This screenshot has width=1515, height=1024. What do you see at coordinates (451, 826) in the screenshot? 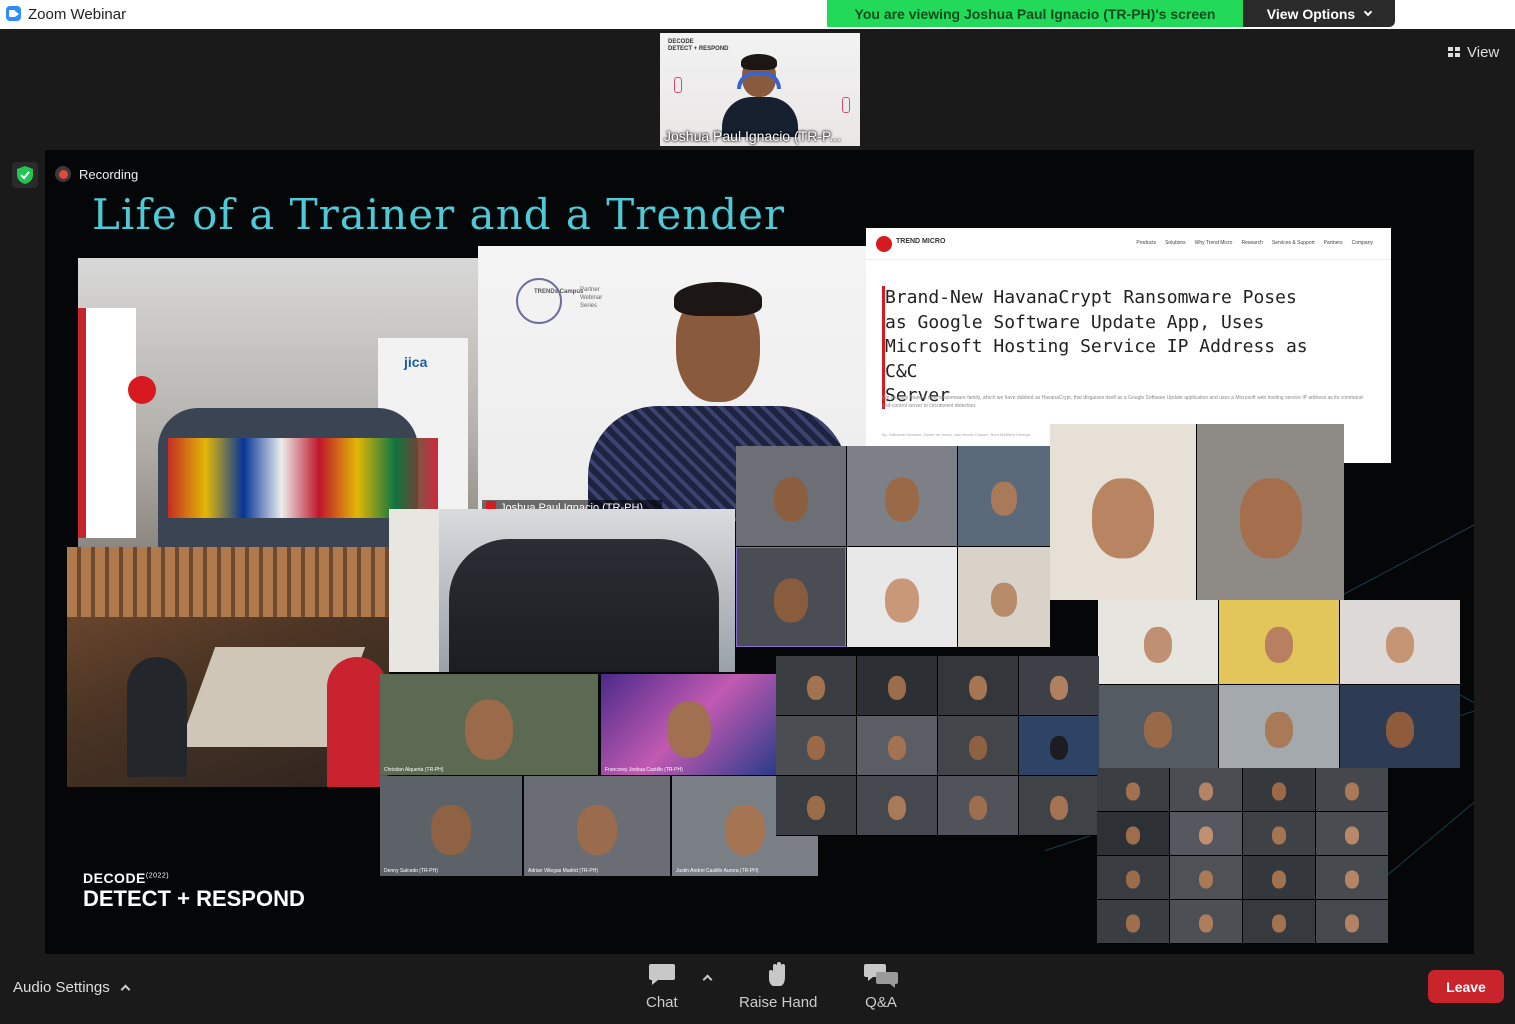
I see `participant-peace-photo: Denny Salcedo (TR-PH)` at bounding box center [451, 826].